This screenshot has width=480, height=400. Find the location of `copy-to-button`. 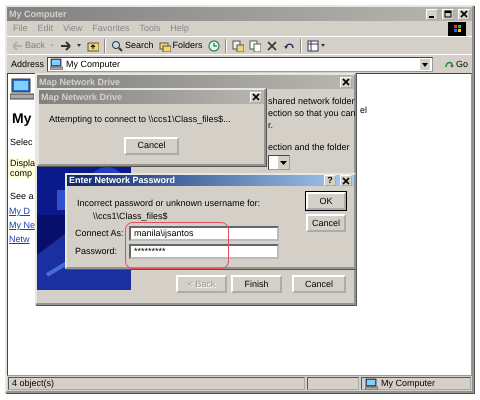

copy-to-button is located at coordinates (254, 46).